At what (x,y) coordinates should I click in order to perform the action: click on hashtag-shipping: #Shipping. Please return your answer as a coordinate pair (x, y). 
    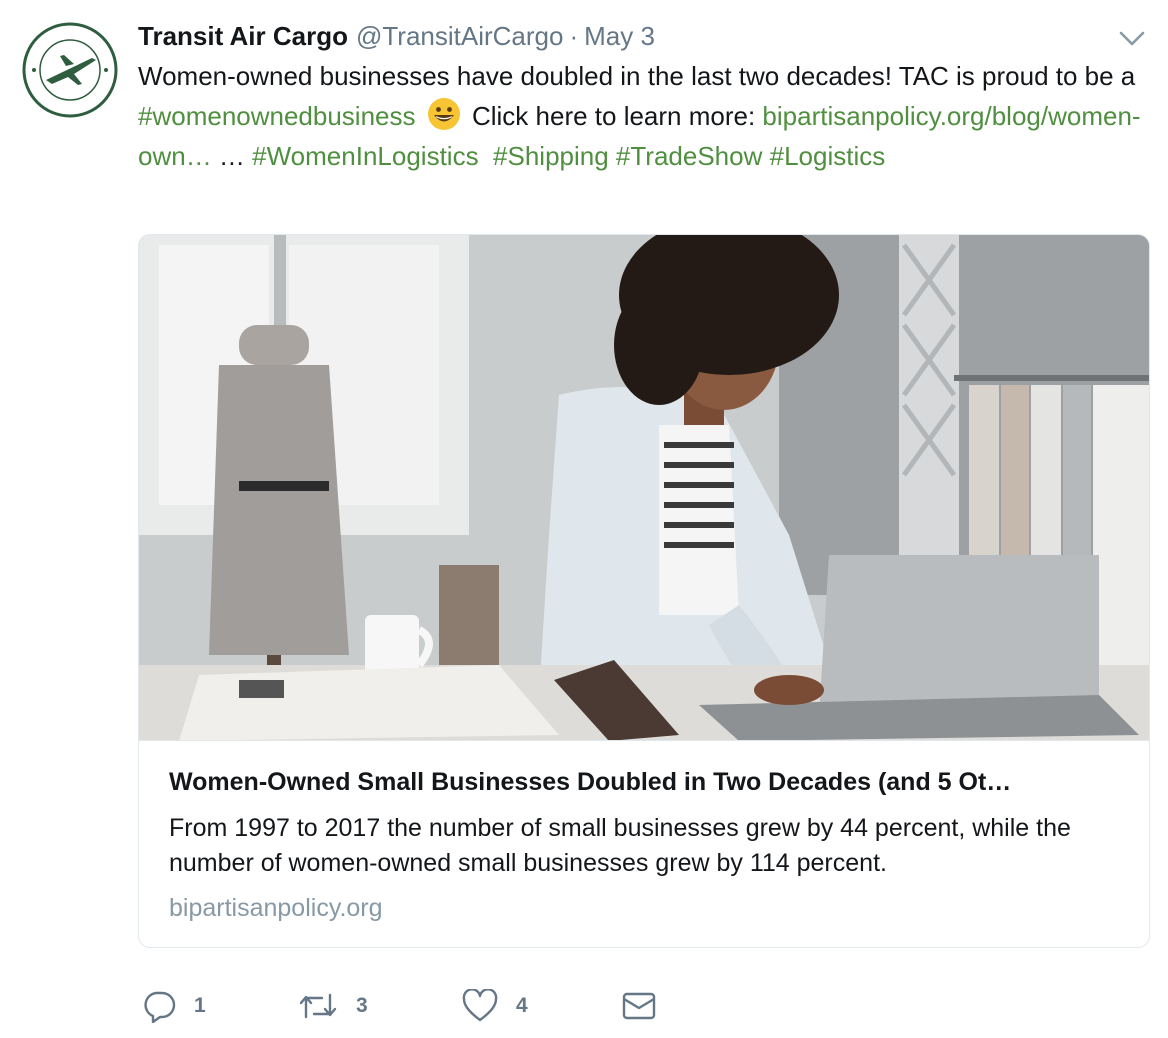
    Looking at the image, I should click on (551, 156).